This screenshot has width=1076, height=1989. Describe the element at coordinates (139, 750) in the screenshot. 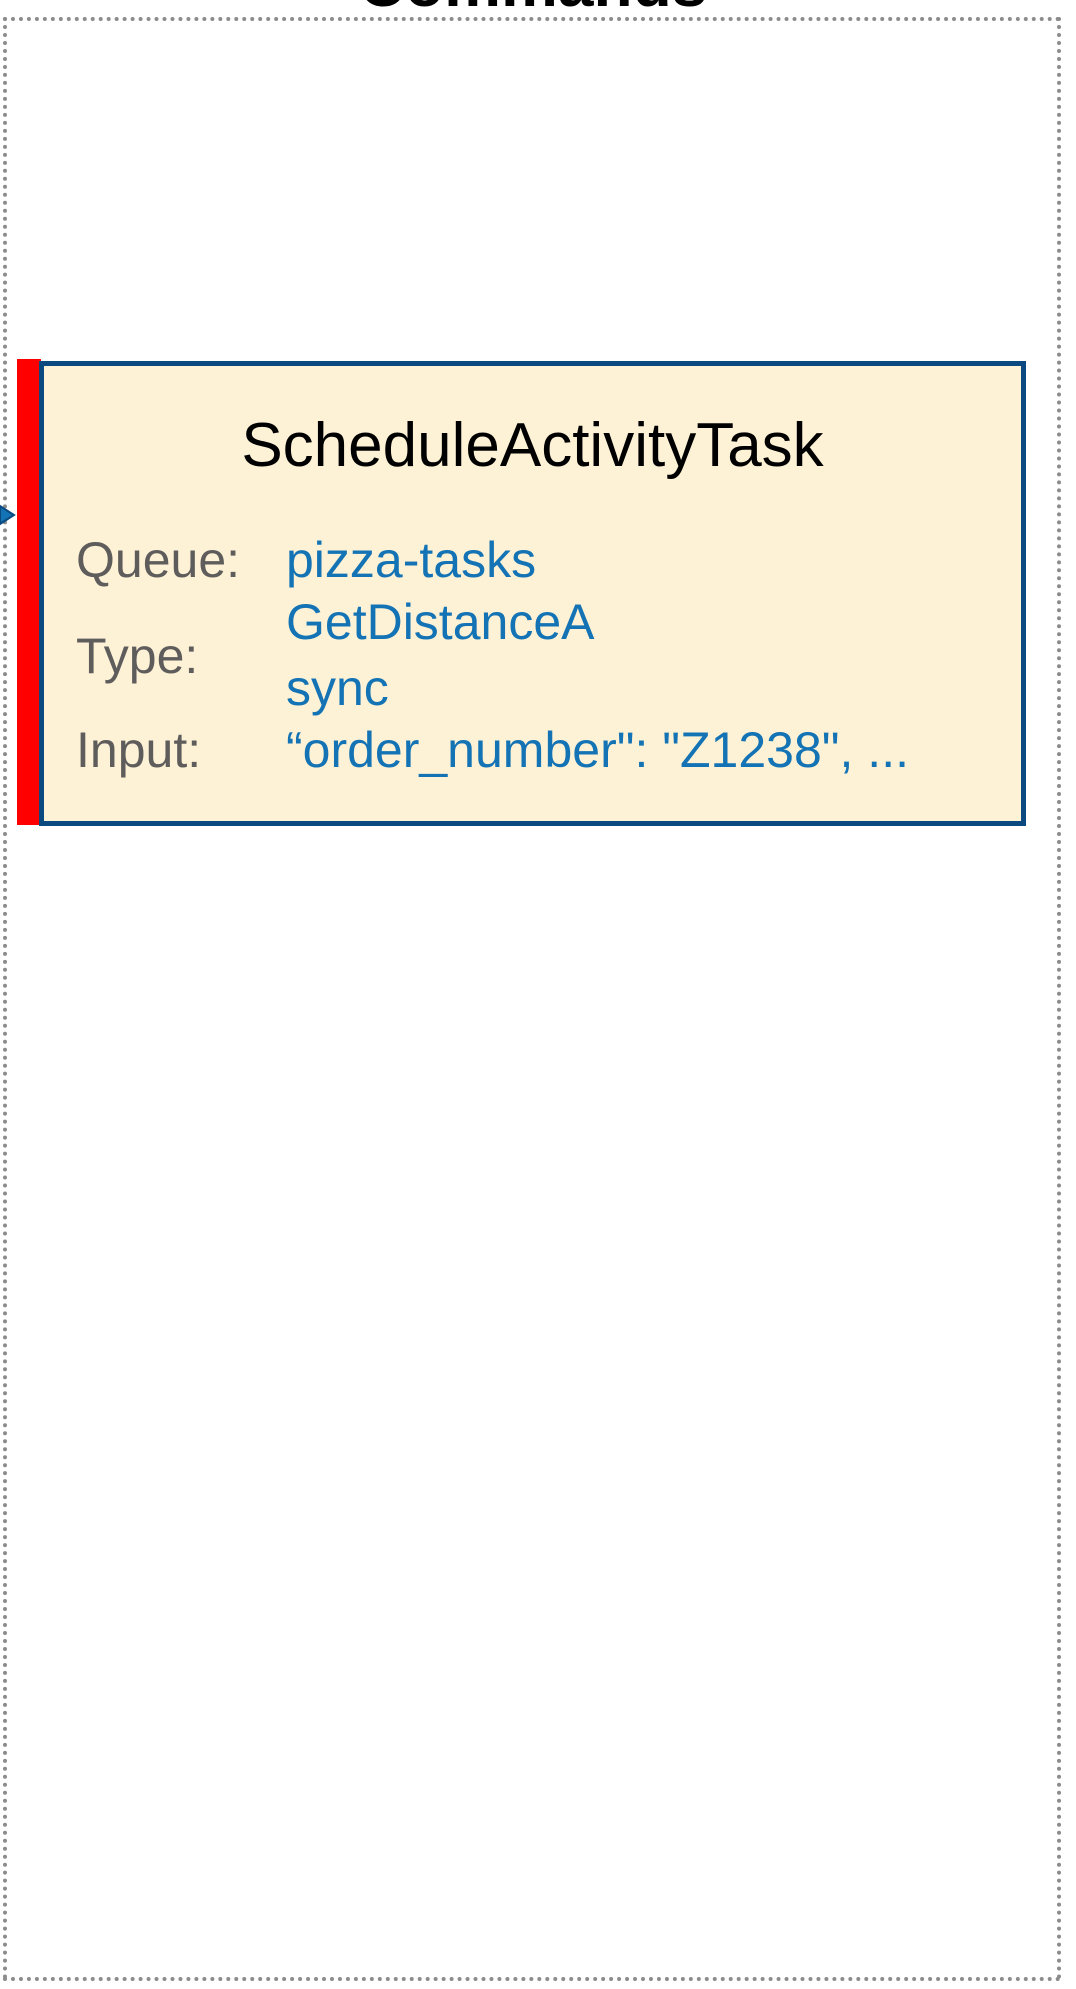

I see `input-label: Input:` at that location.